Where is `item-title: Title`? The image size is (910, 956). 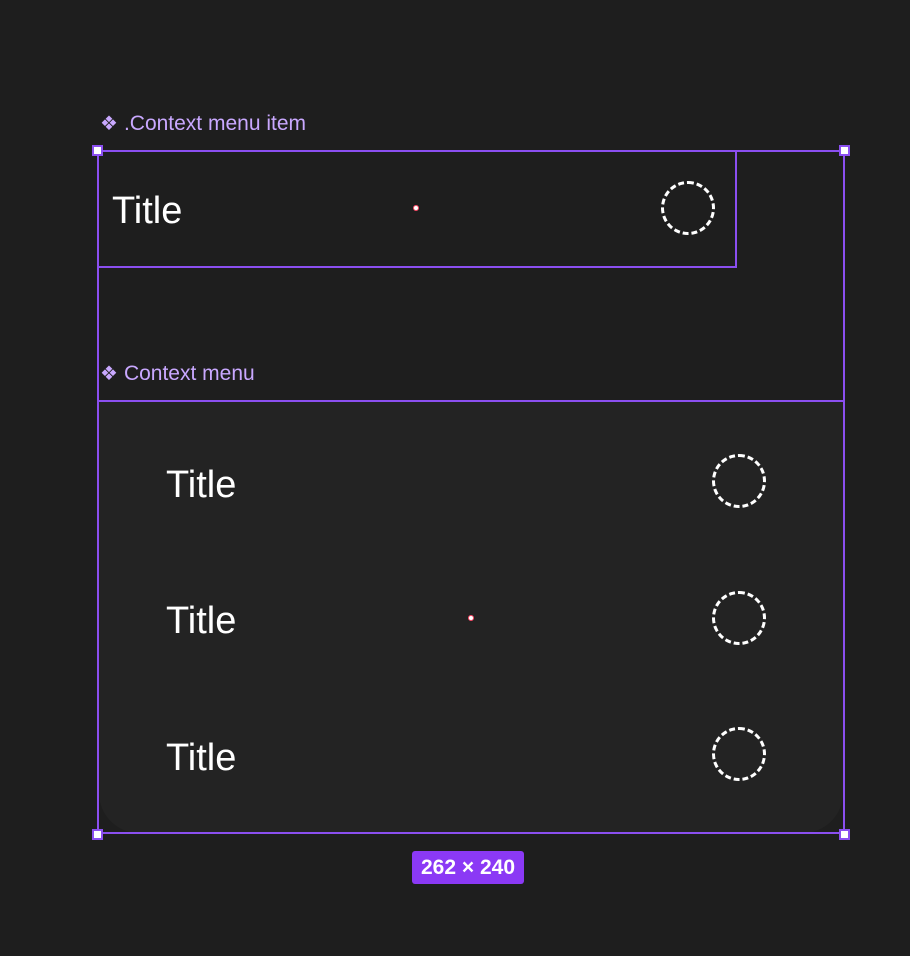
item-title: Title is located at coordinates (147, 211).